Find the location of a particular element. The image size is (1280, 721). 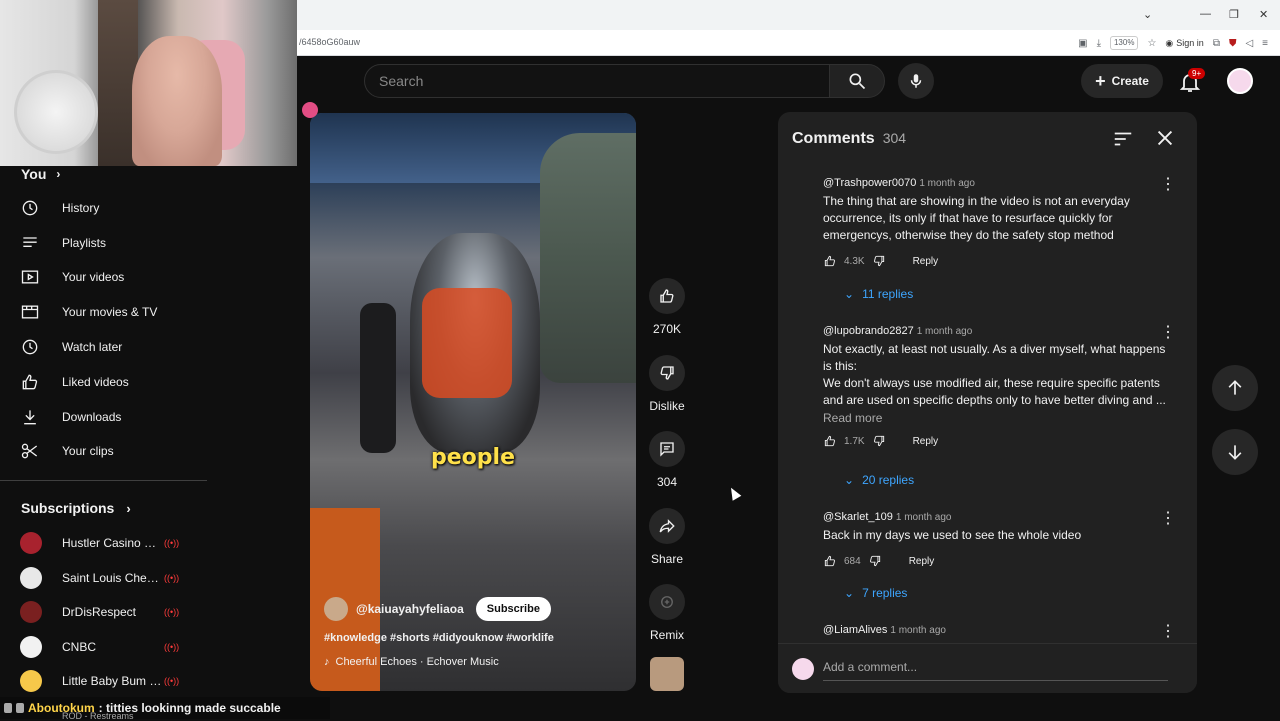

sidebar-item-playlists: Playlists is located at coordinates (110, 243).